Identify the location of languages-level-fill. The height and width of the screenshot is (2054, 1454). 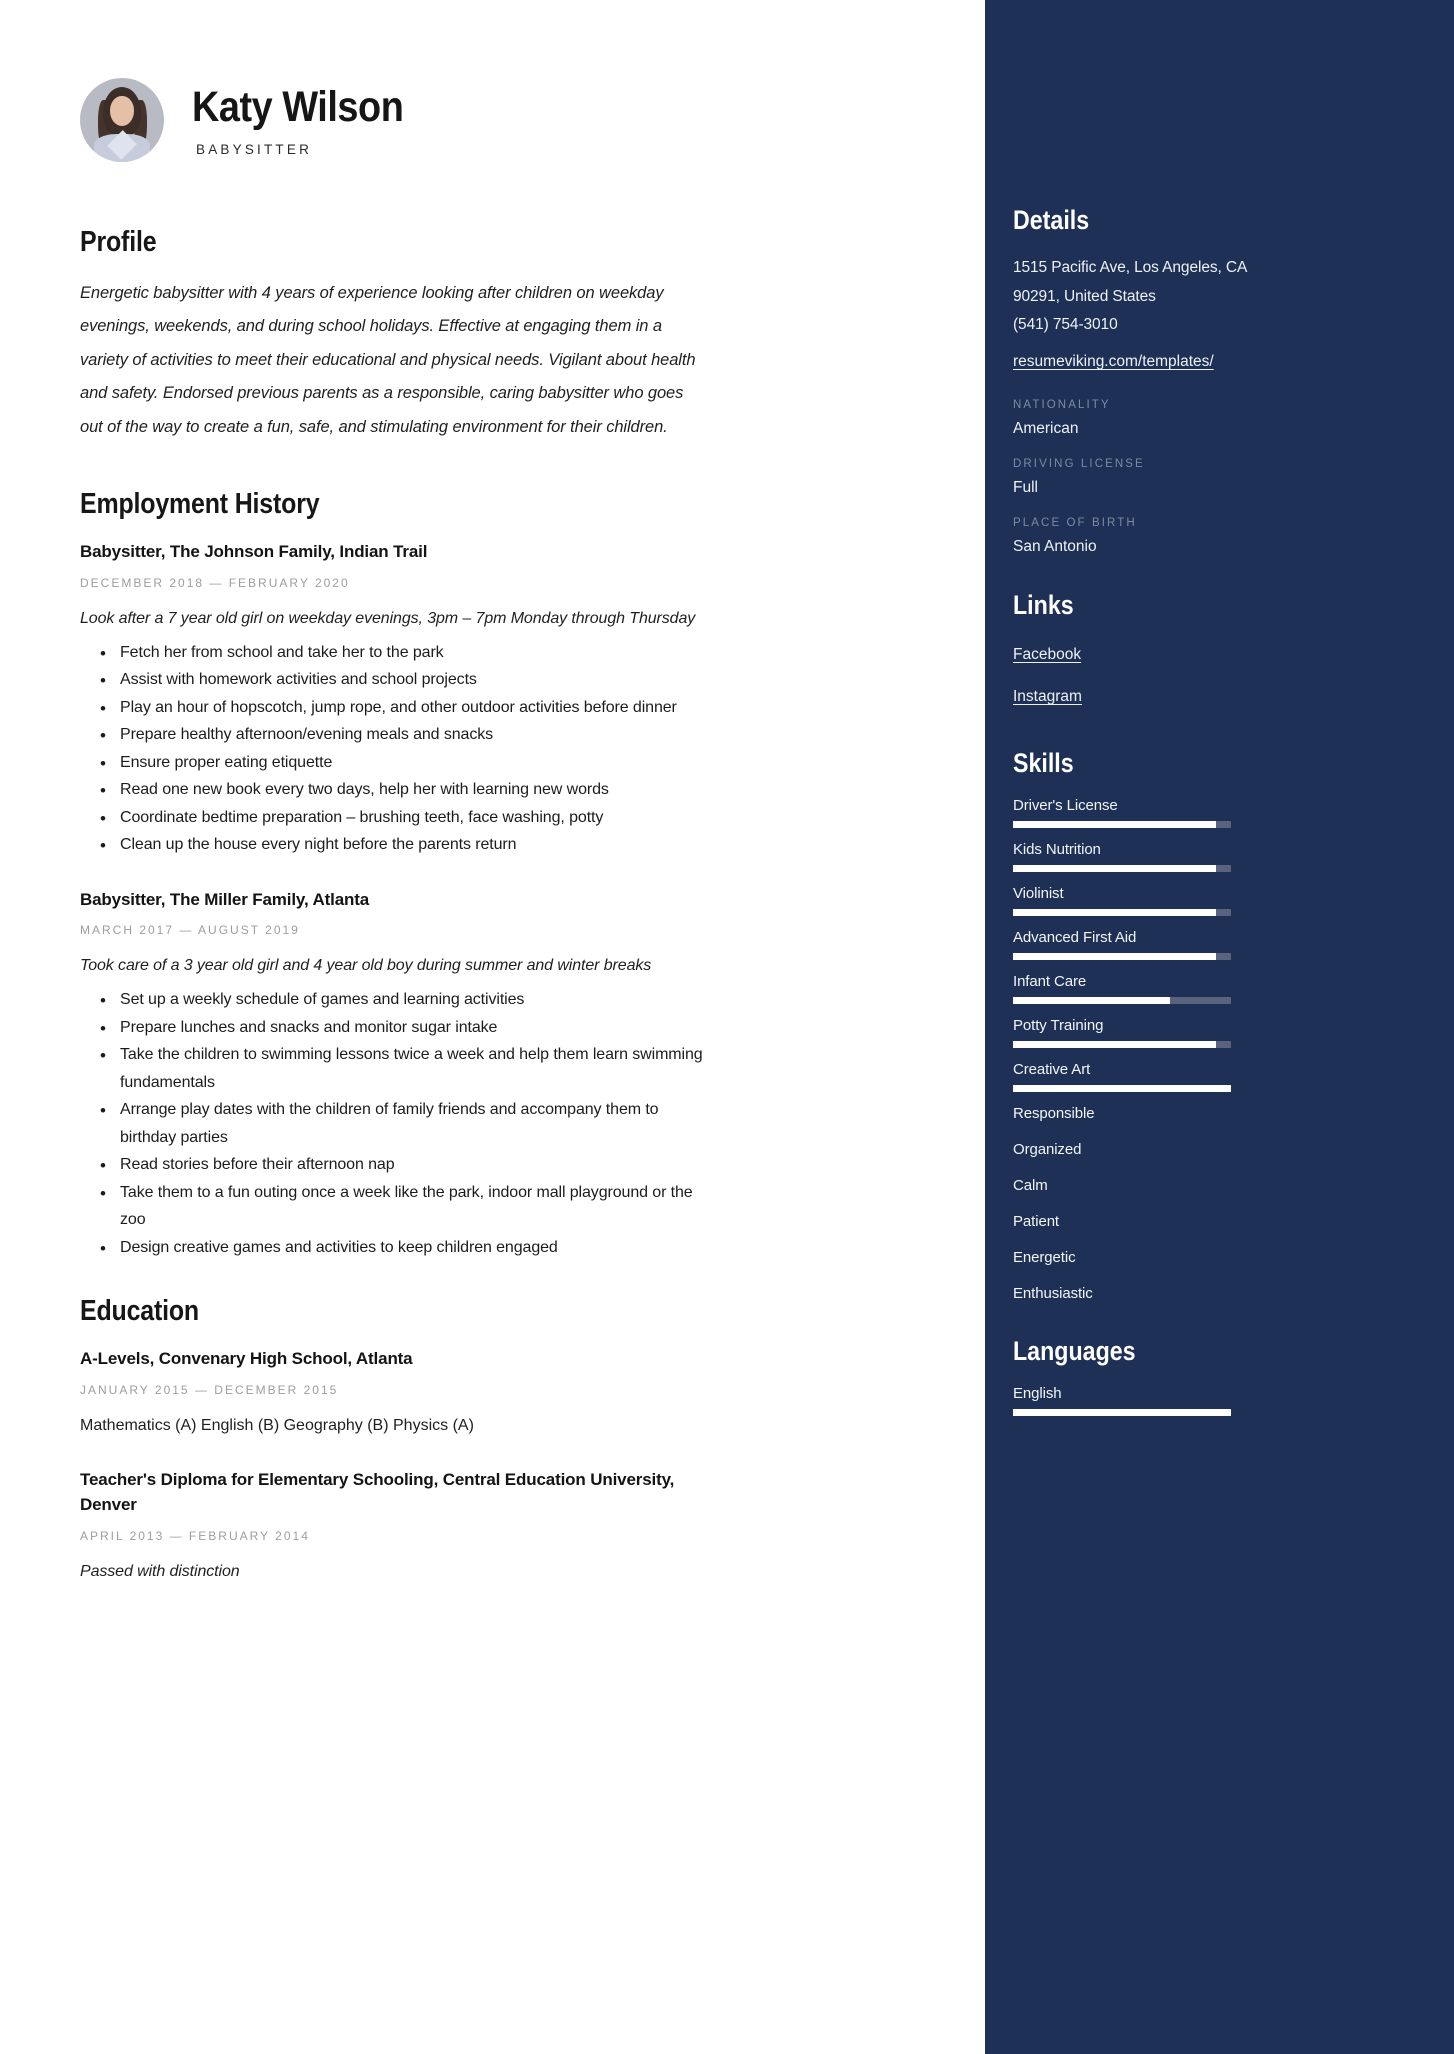
(1122, 1412).